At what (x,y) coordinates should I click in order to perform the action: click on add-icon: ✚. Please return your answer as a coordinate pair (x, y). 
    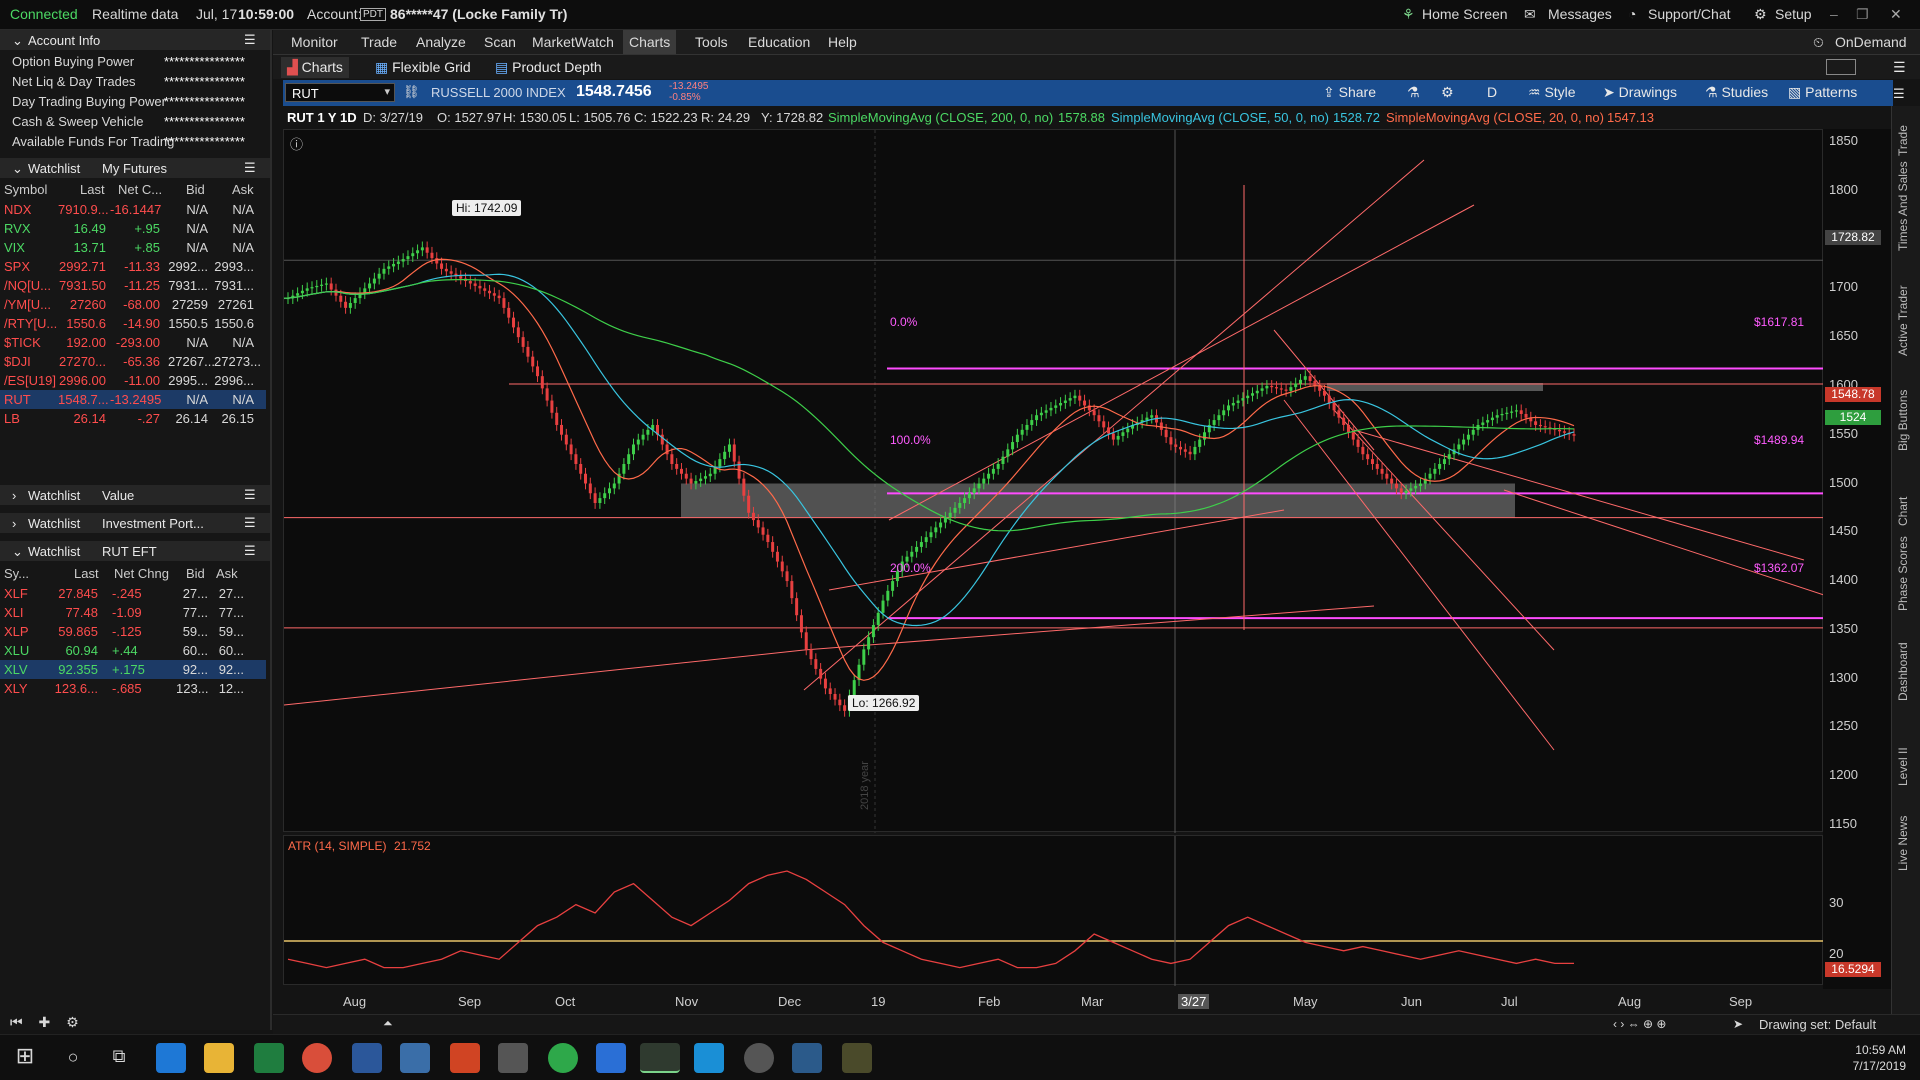
    Looking at the image, I should click on (45, 1022).